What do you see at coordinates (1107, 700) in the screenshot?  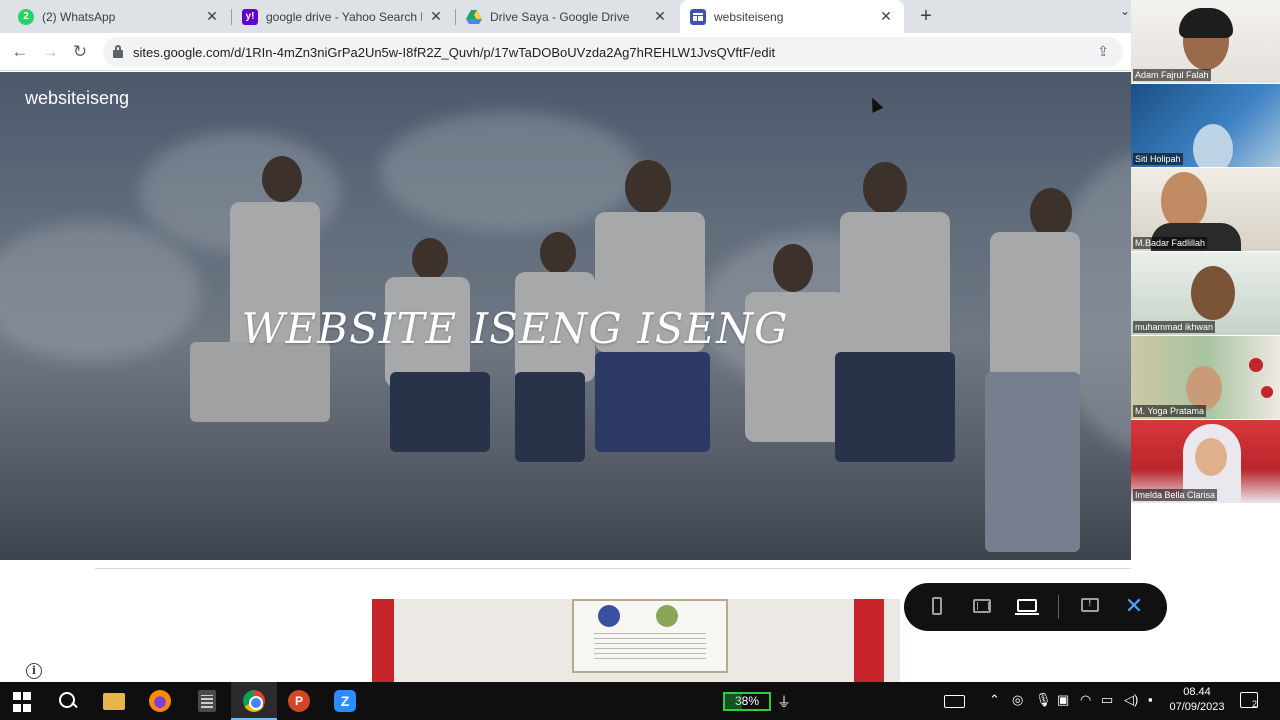 I see `battery-icon: ▭` at bounding box center [1107, 700].